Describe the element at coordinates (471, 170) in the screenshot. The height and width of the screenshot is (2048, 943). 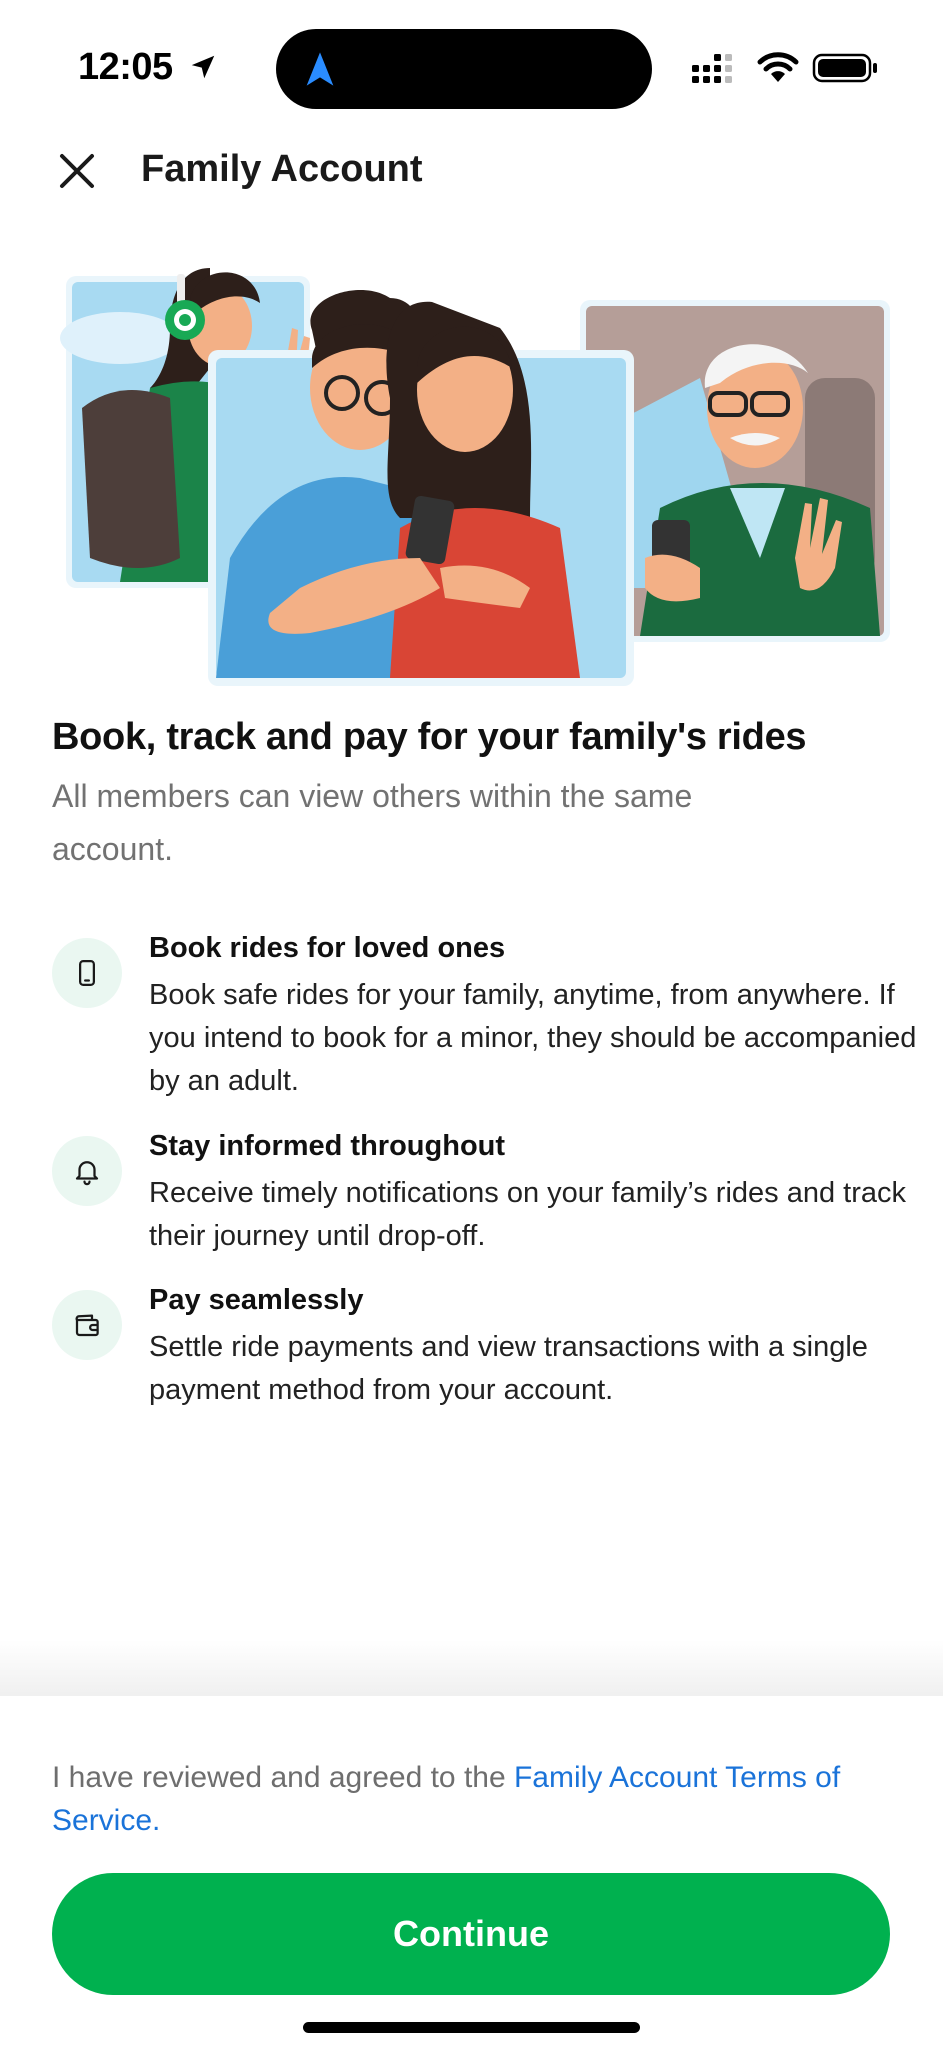
I see `header: Family Account` at that location.